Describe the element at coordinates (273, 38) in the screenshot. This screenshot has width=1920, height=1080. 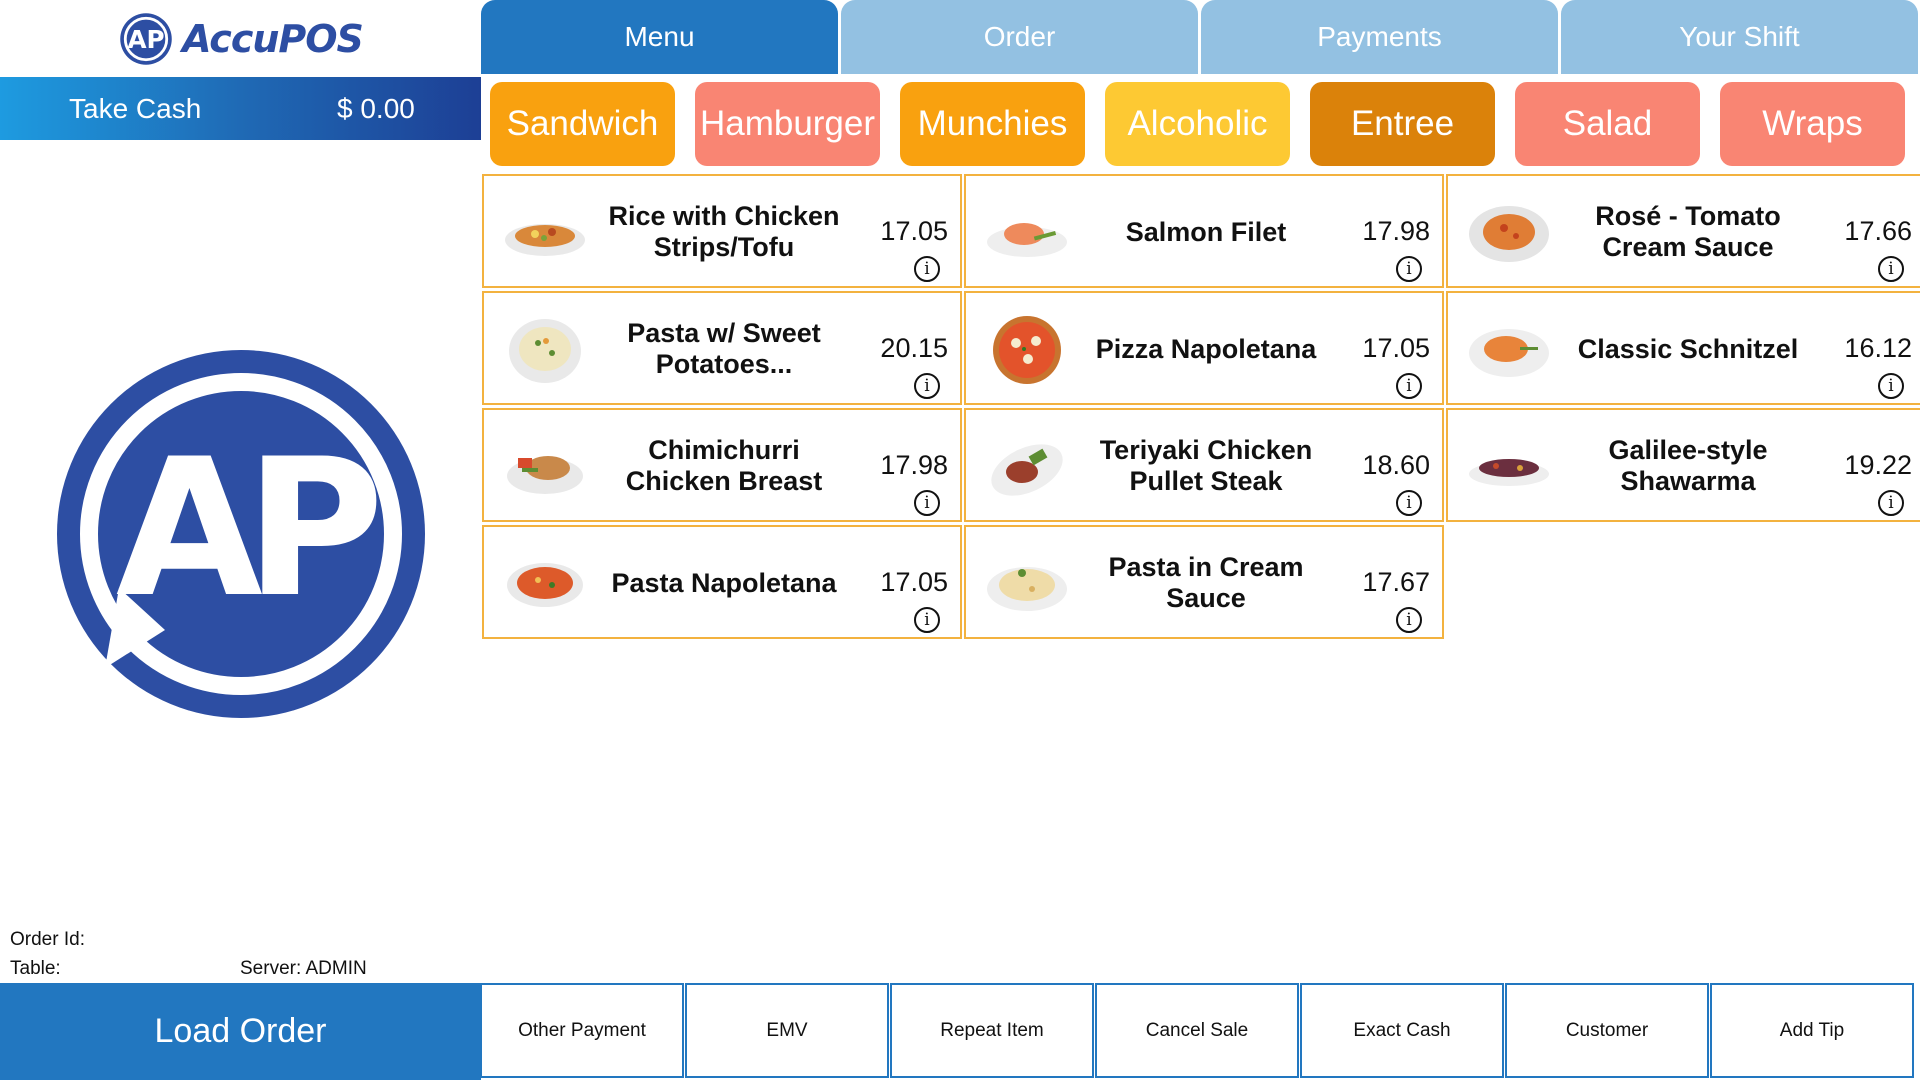
I see `brand-name: AccuPOS` at that location.